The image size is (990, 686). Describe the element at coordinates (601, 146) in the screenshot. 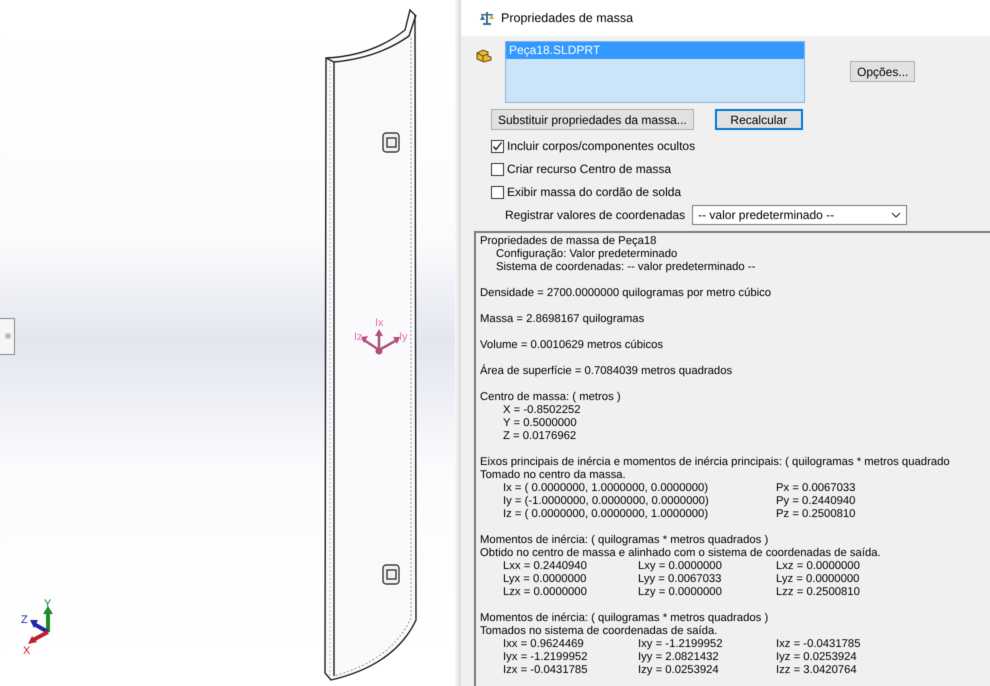

I see `checkbox-label: Incluir corpos/componentes ocultos` at that location.